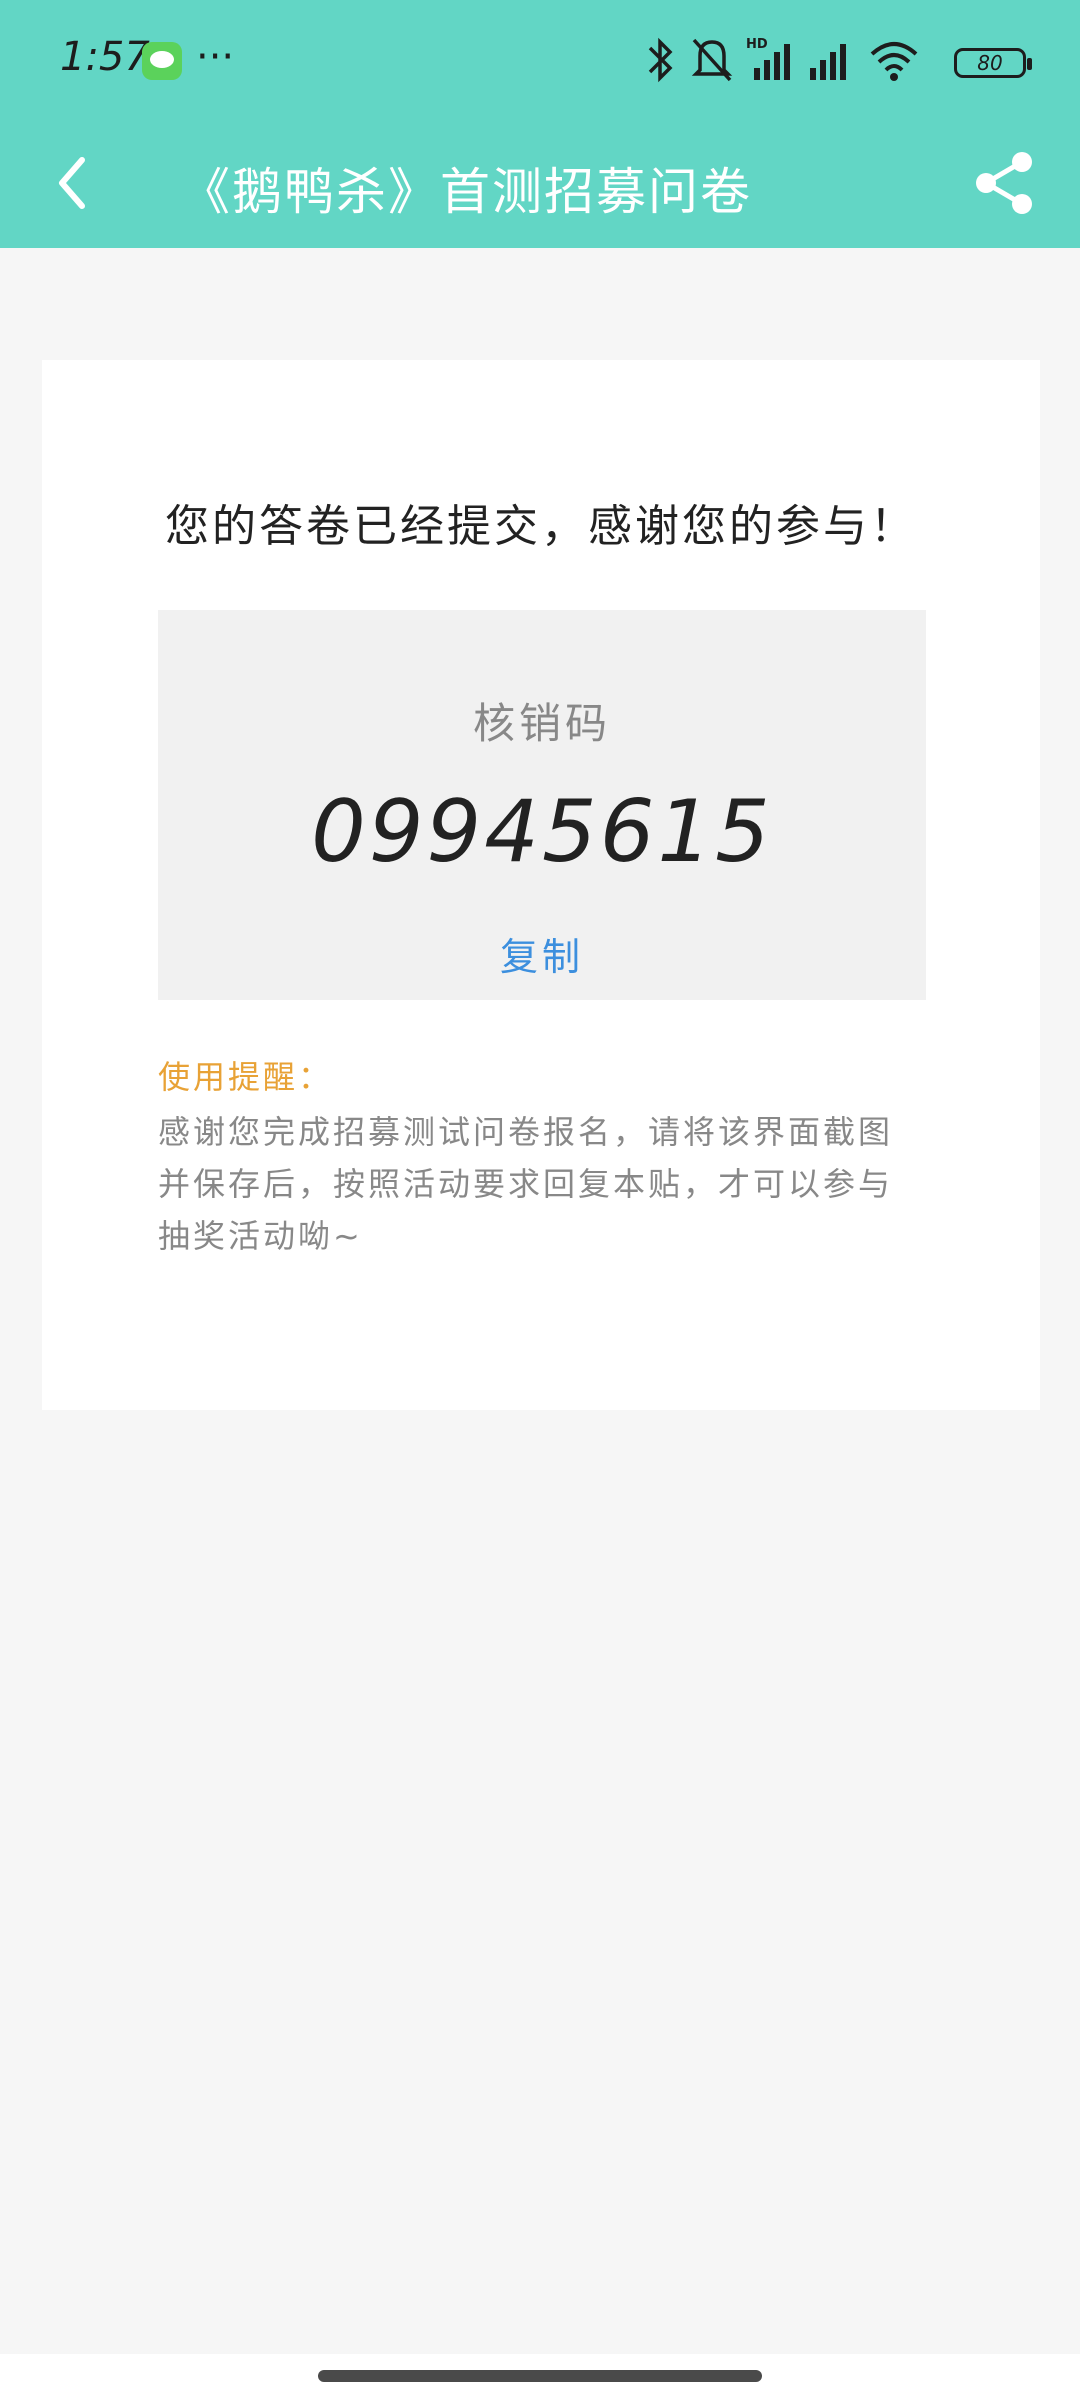 This screenshot has height=2403, width=1080. I want to click on tip-title: 使用提醒：, so click(246, 1077).